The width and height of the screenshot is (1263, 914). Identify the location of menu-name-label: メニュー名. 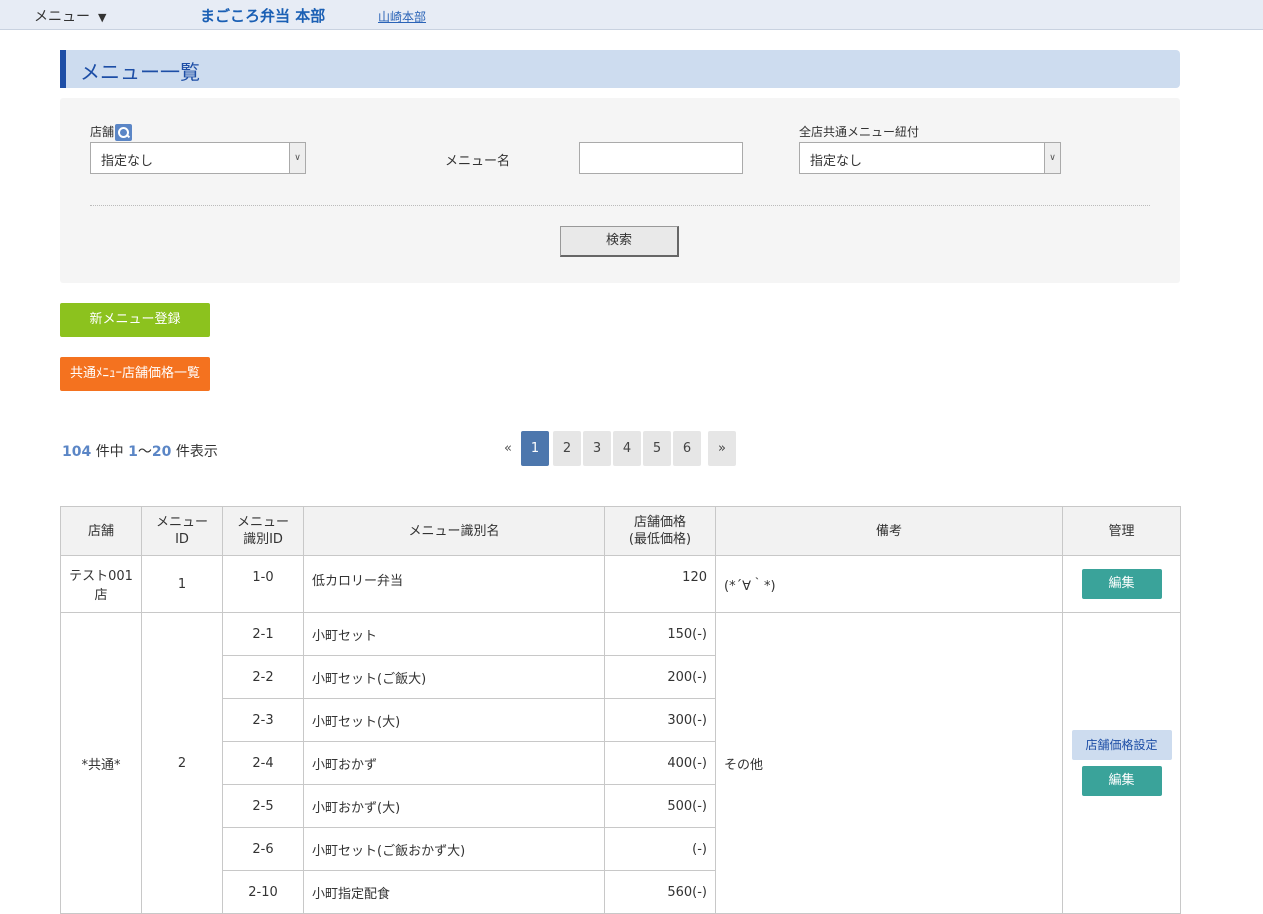
(478, 161).